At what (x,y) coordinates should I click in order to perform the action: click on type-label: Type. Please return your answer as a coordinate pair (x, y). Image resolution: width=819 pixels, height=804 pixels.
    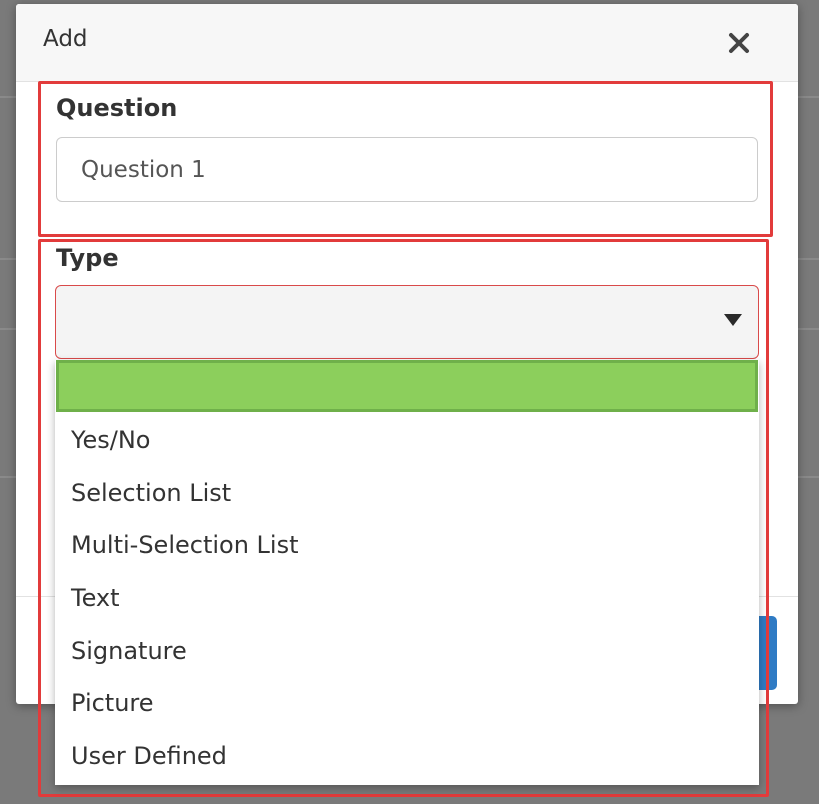
    Looking at the image, I should click on (87, 258).